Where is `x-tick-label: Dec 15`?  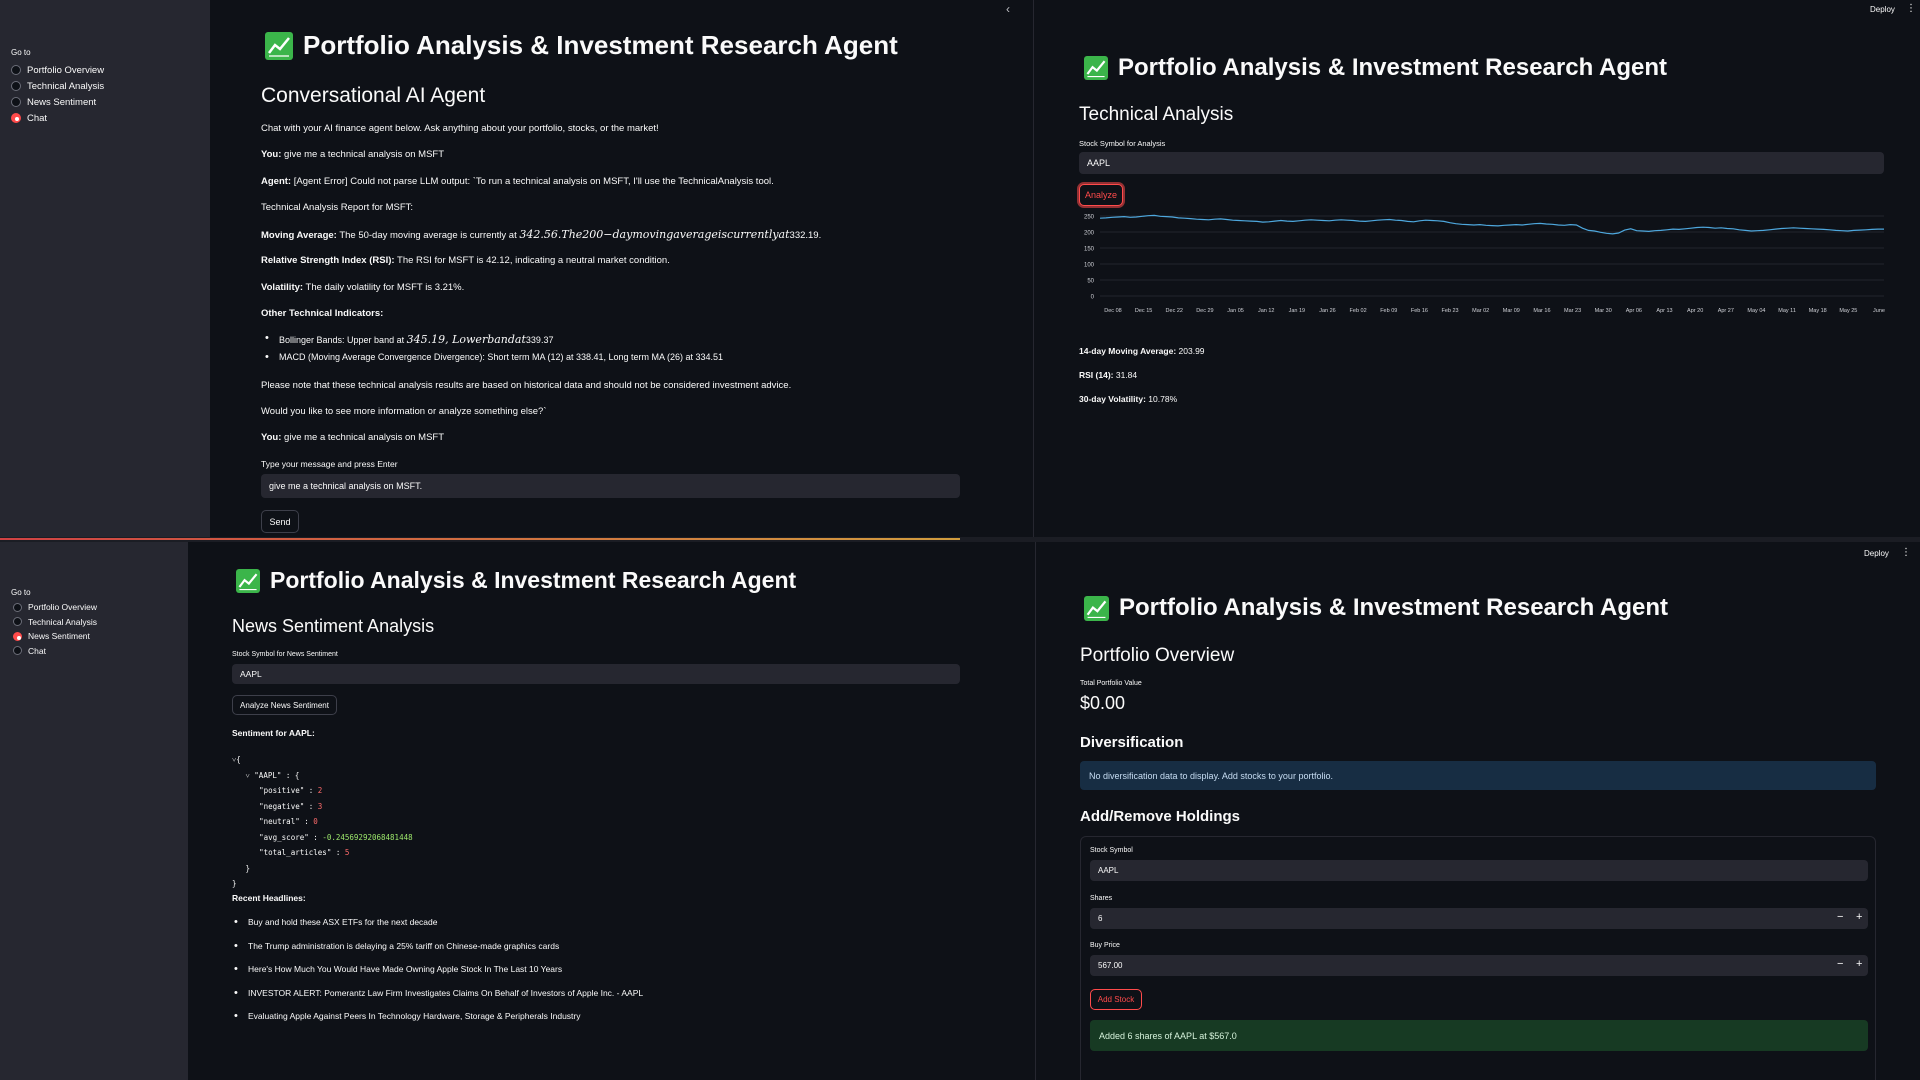 x-tick-label: Dec 15 is located at coordinates (1143, 311).